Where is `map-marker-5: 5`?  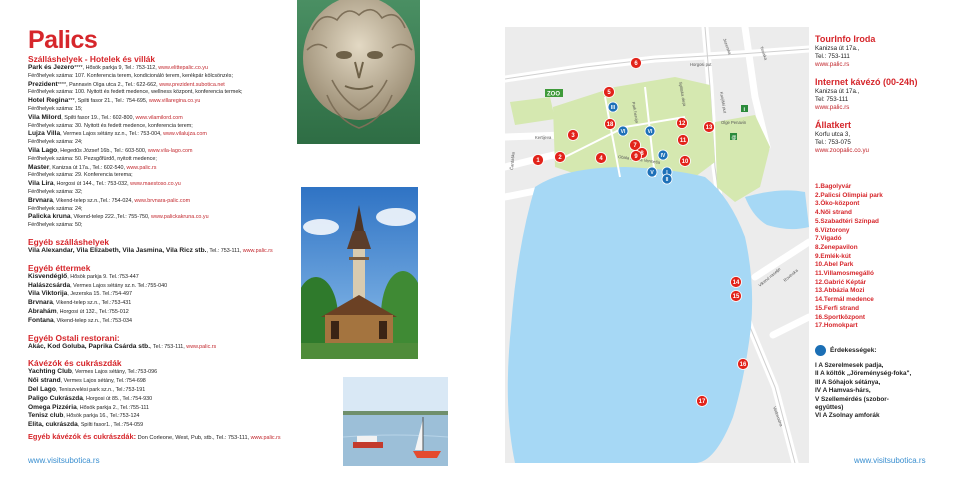 map-marker-5: 5 is located at coordinates (609, 92).